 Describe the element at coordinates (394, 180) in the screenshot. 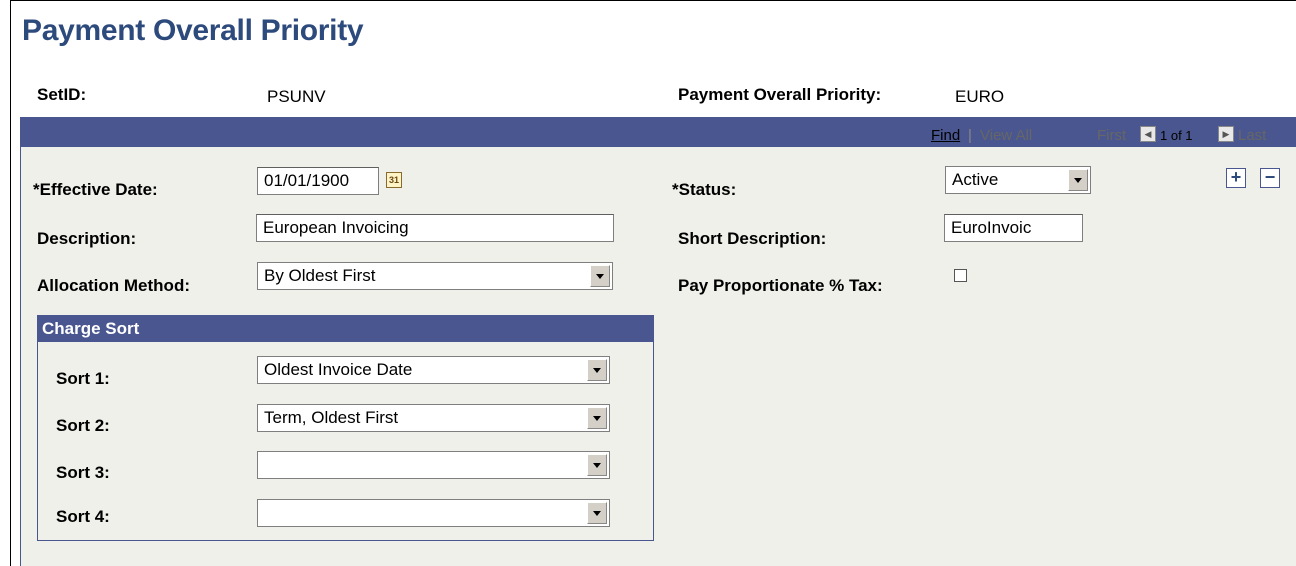

I see `calendar-icon: 31` at that location.